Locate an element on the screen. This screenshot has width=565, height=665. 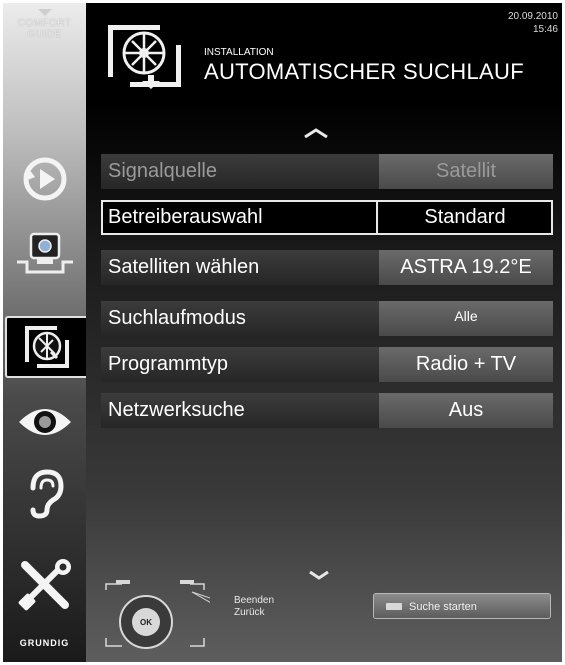
brand-logo: GRUNDIG is located at coordinates (44, 643).